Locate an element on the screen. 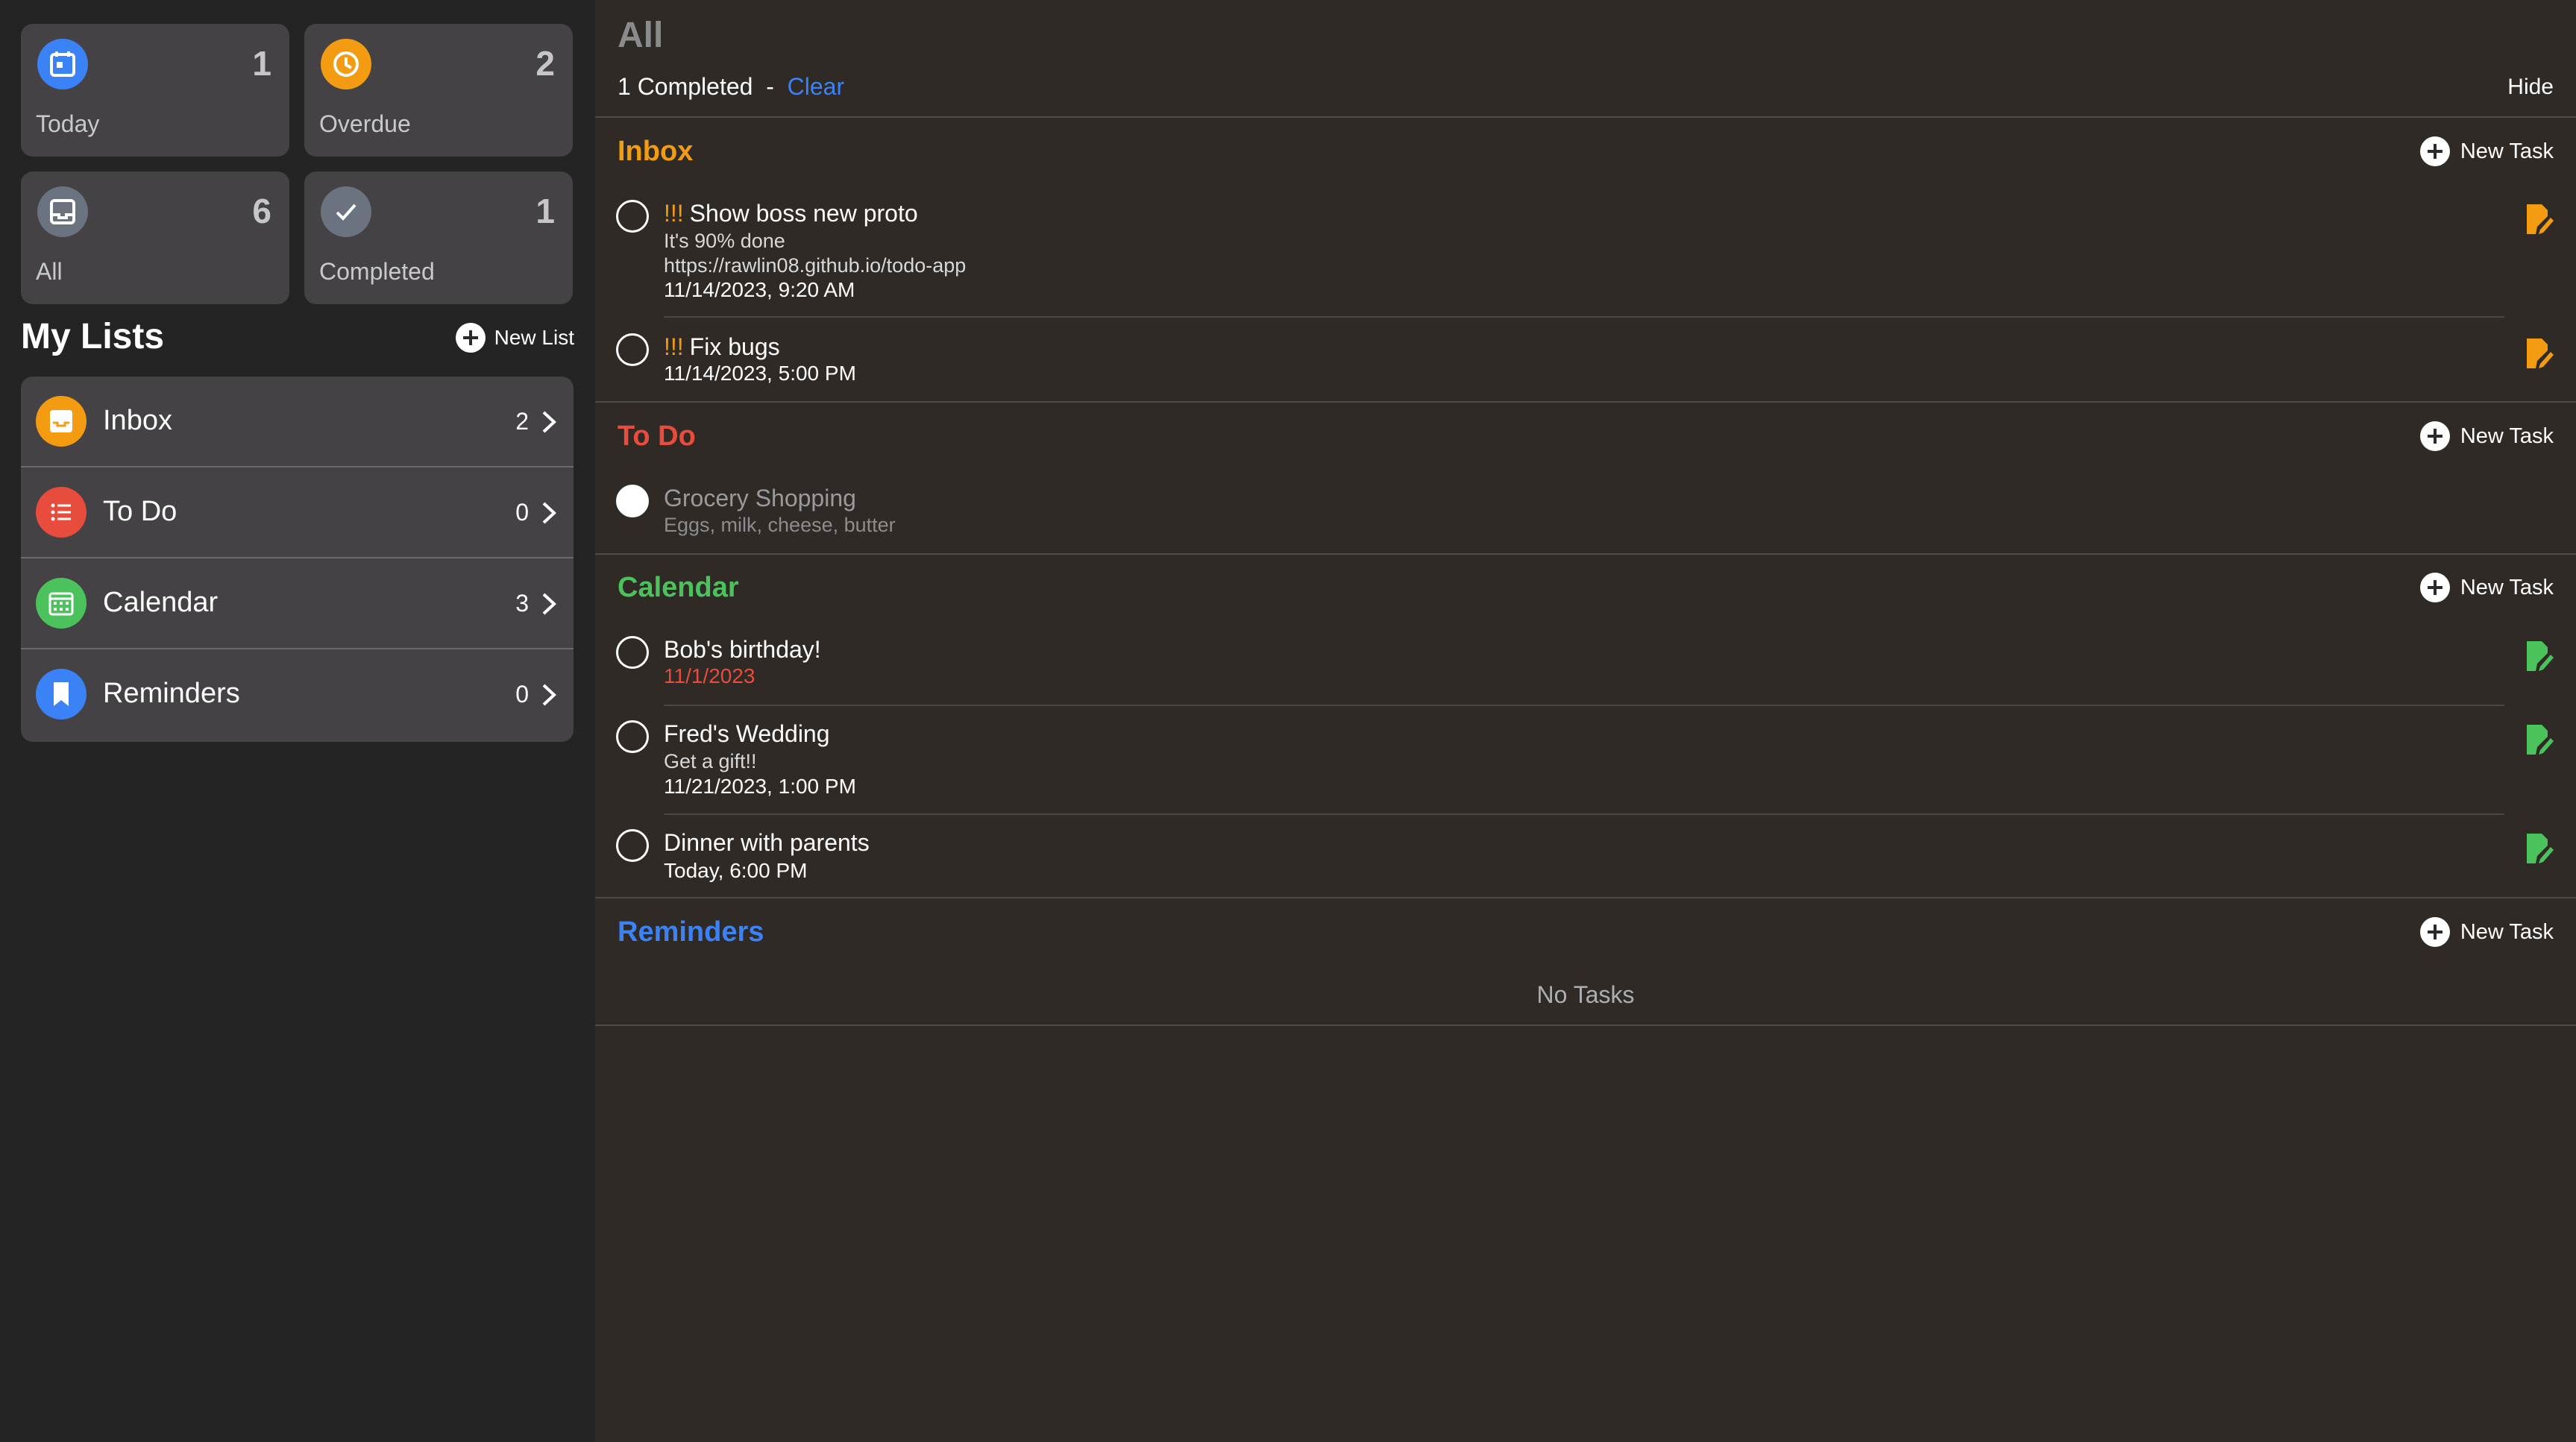  task-checkbox-completed is located at coordinates (633, 501).